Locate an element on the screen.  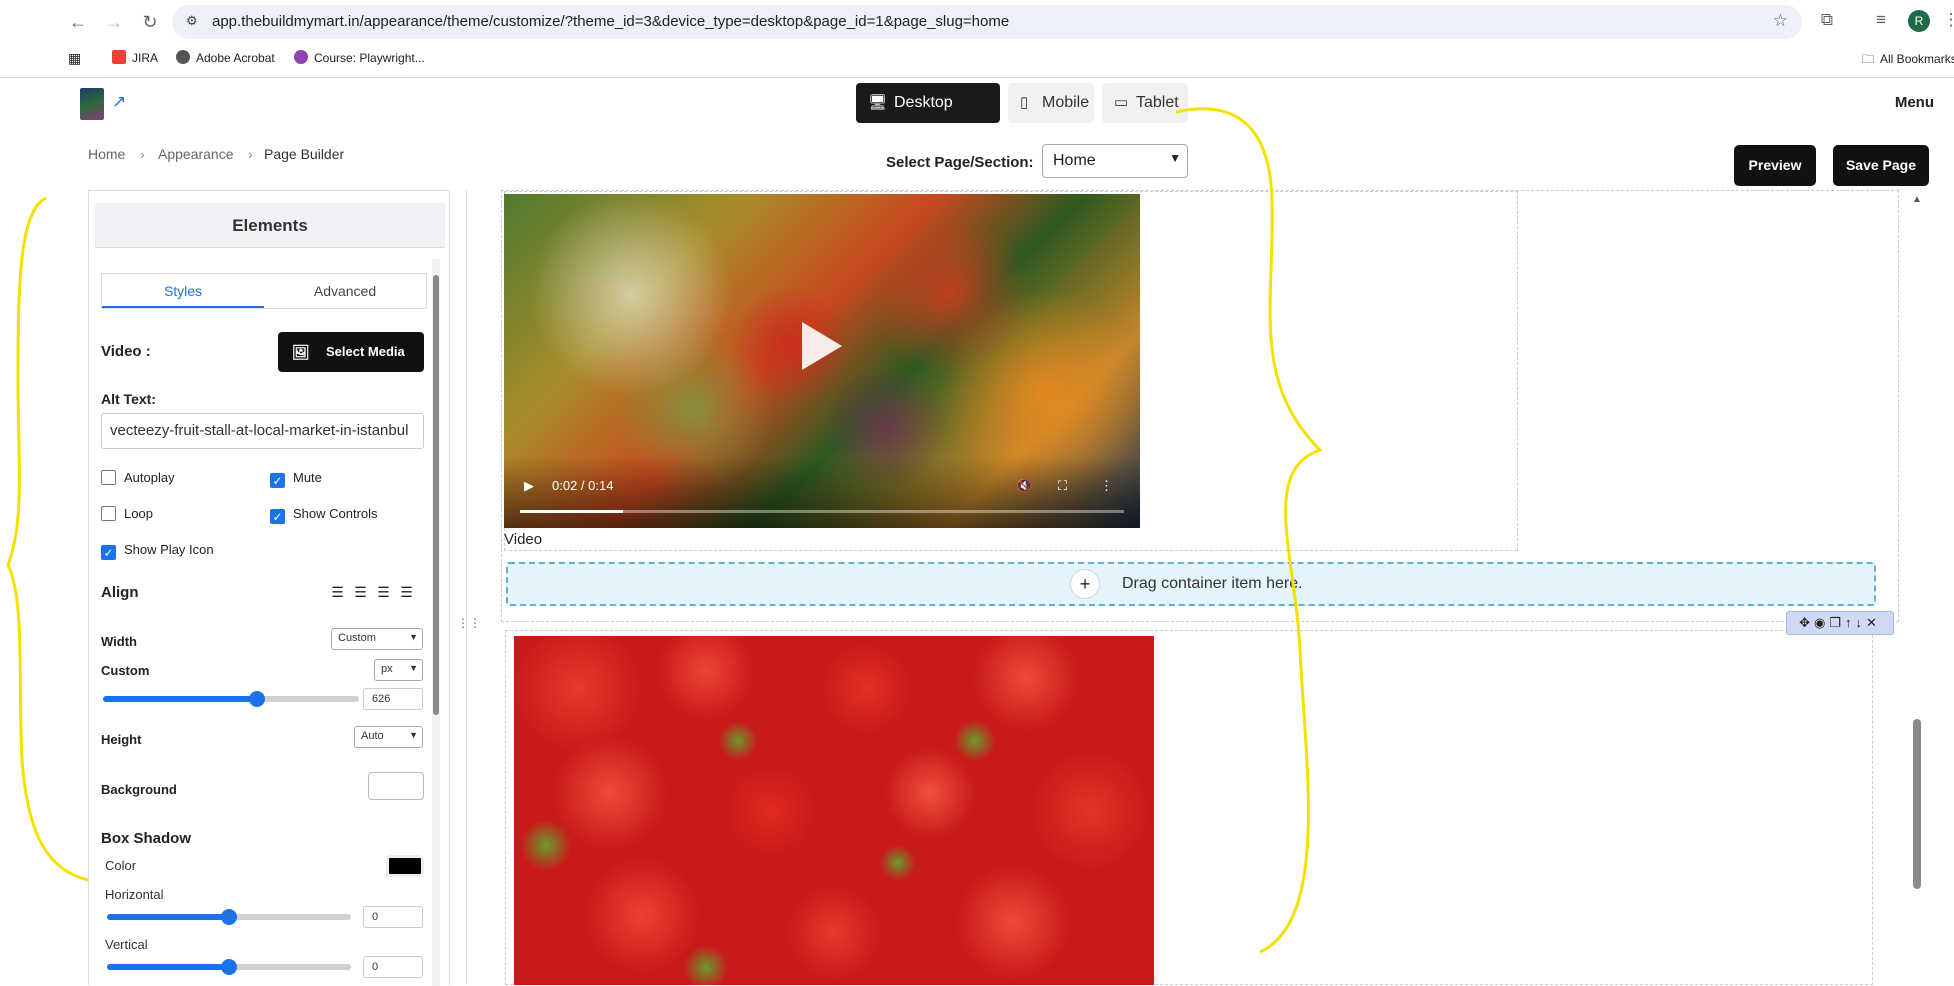
scroll-up-icon: ▲ is located at coordinates (1917, 199).